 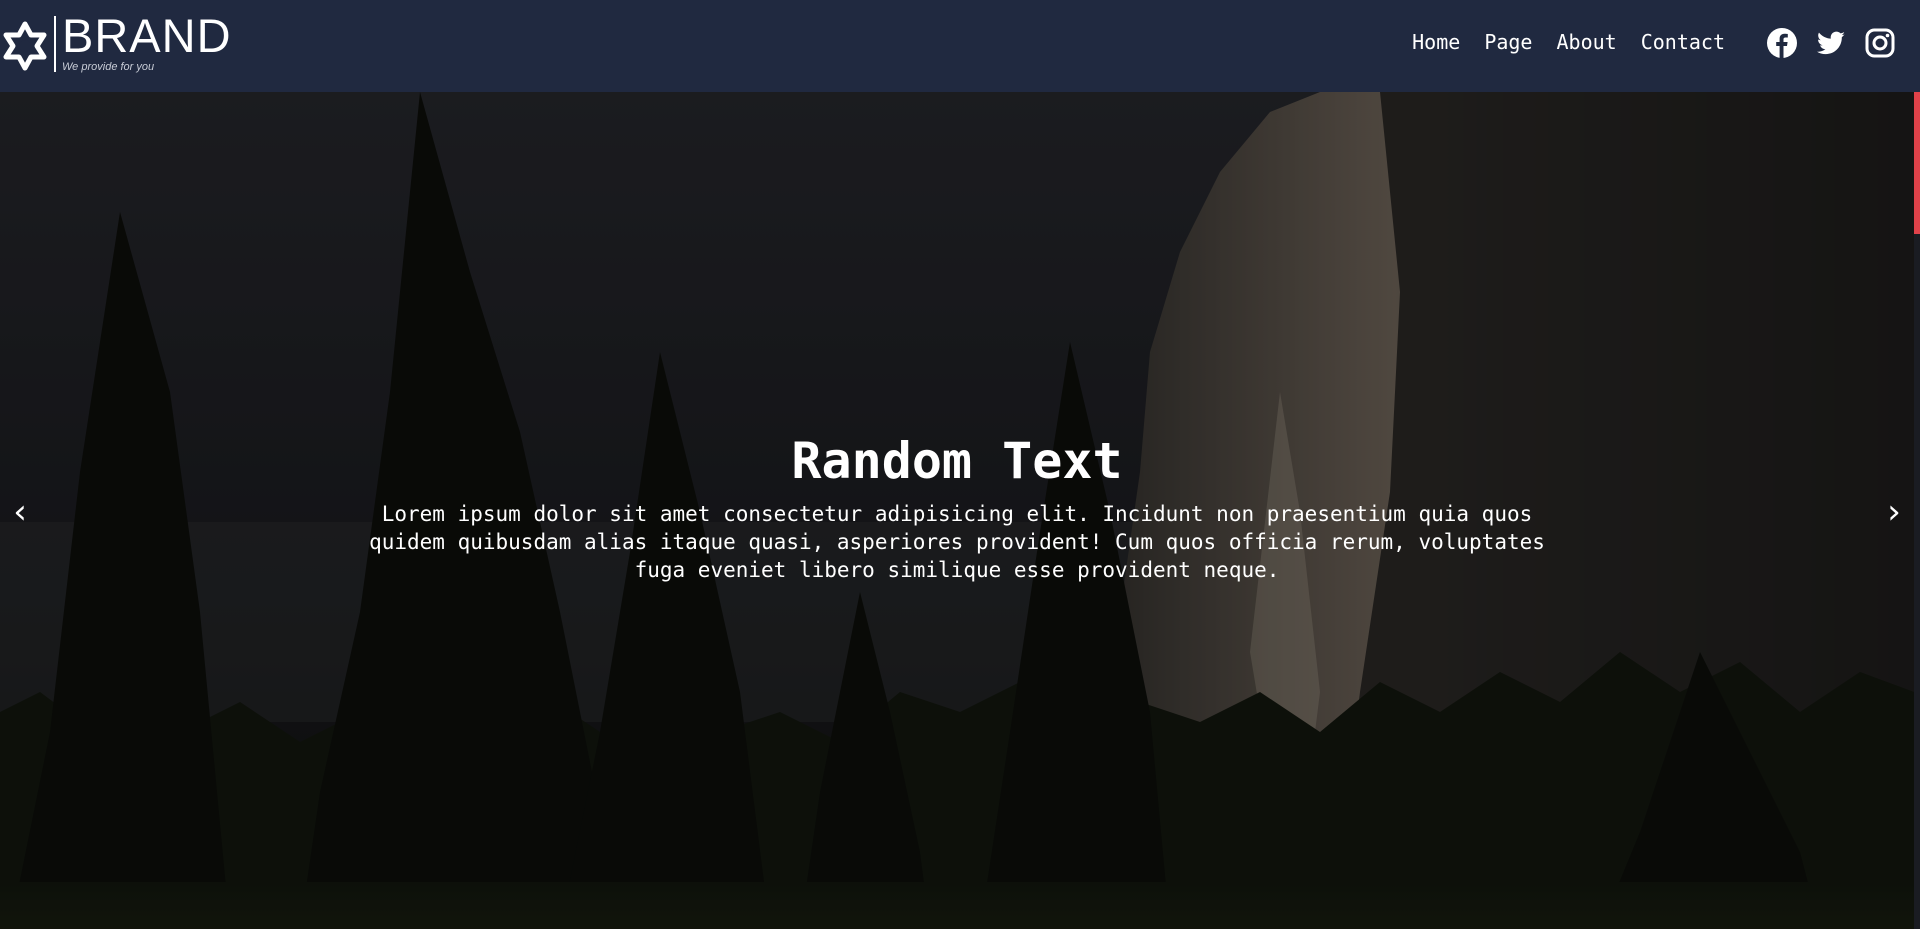 I want to click on brand-name: BRAND, so click(x=147, y=35).